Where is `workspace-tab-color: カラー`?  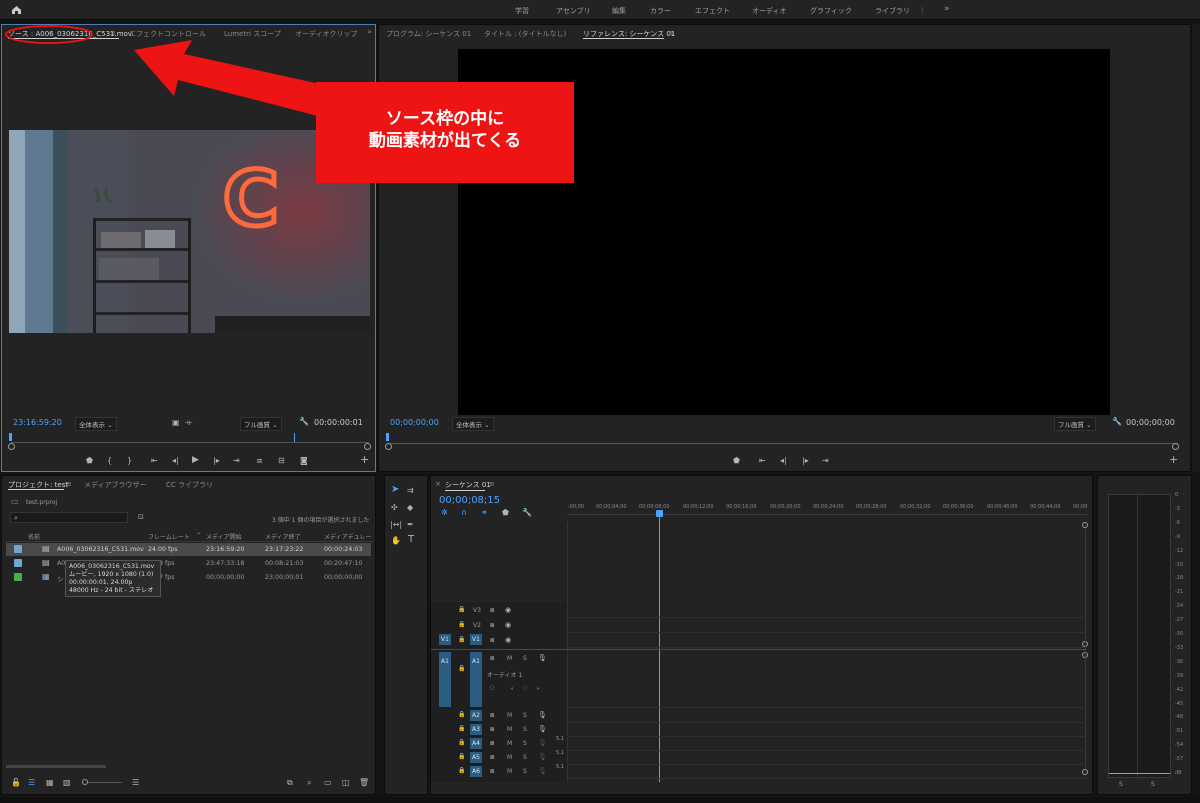
workspace-tab-color: カラー is located at coordinates (660, 11).